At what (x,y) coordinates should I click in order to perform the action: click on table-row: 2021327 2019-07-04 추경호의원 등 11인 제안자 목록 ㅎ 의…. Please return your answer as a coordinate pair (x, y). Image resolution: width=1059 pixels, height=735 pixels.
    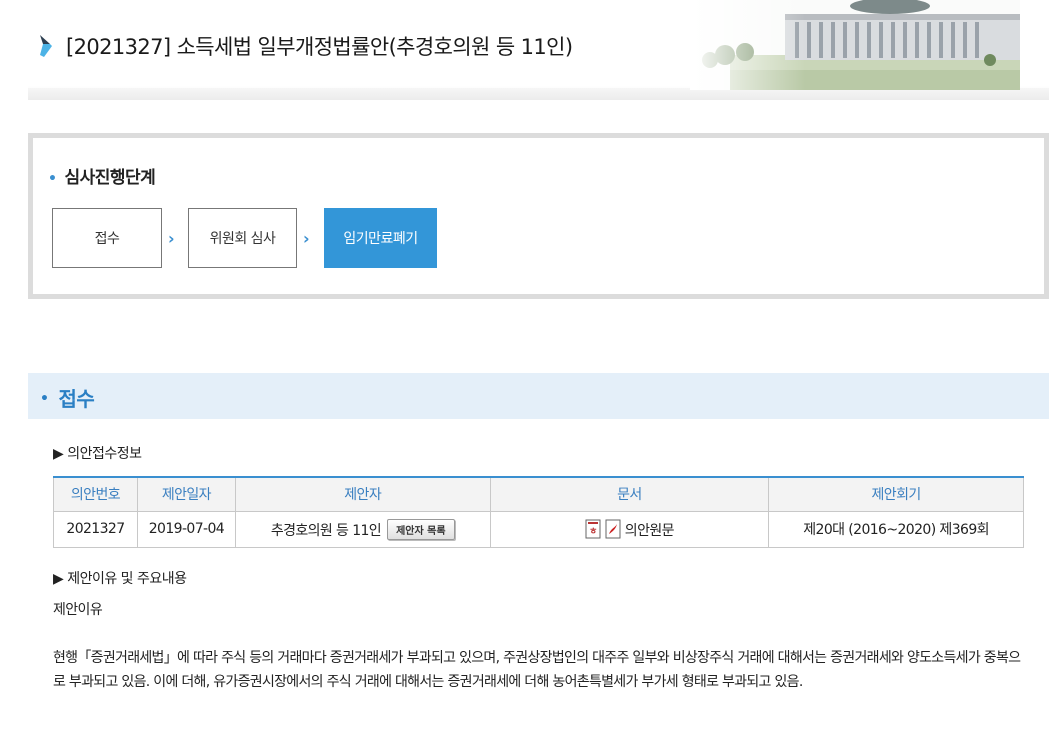
    Looking at the image, I should click on (538, 529).